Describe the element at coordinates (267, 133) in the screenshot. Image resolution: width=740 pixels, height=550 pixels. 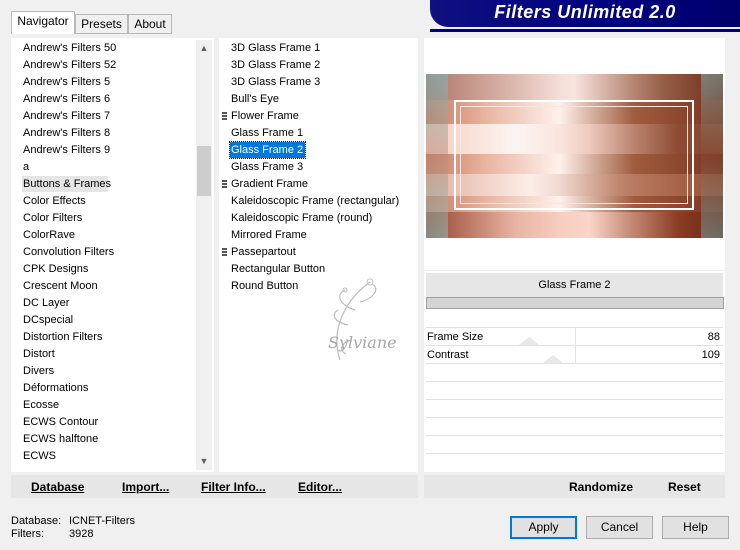
I see `filter-item: Glass Frame 1` at that location.